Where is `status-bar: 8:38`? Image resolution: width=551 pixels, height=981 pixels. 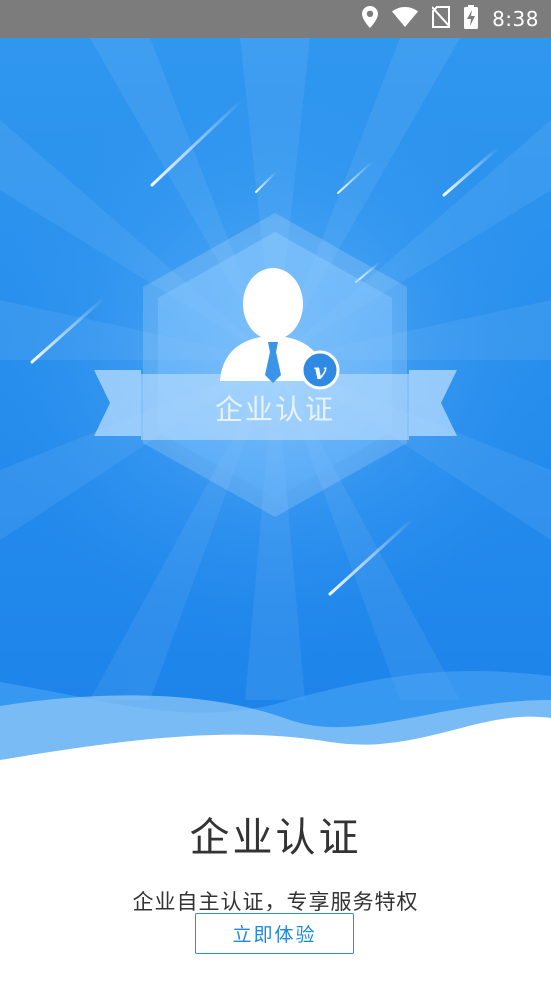 status-bar: 8:38 is located at coordinates (275, 19).